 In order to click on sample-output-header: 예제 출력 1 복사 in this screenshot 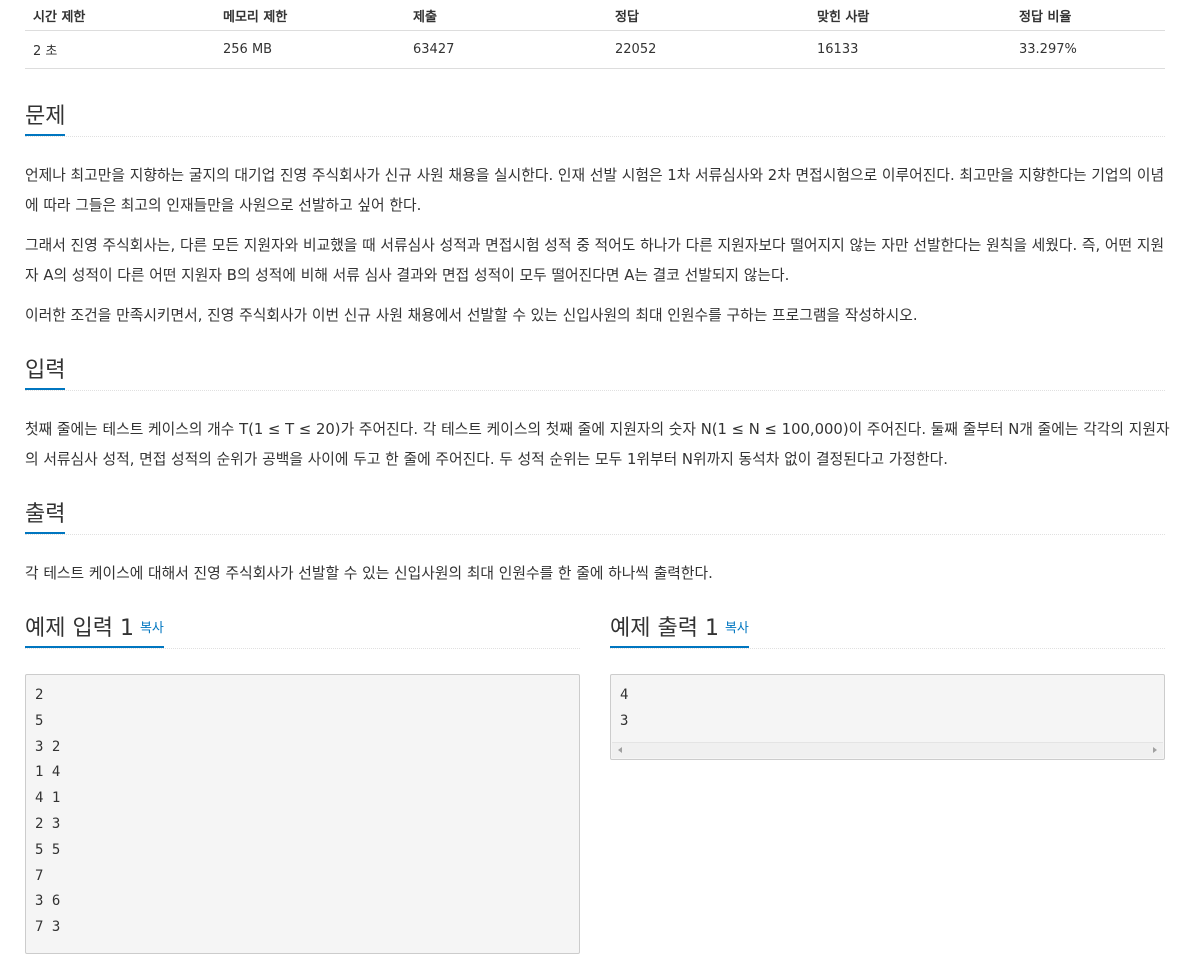, I will do `click(887, 630)`.